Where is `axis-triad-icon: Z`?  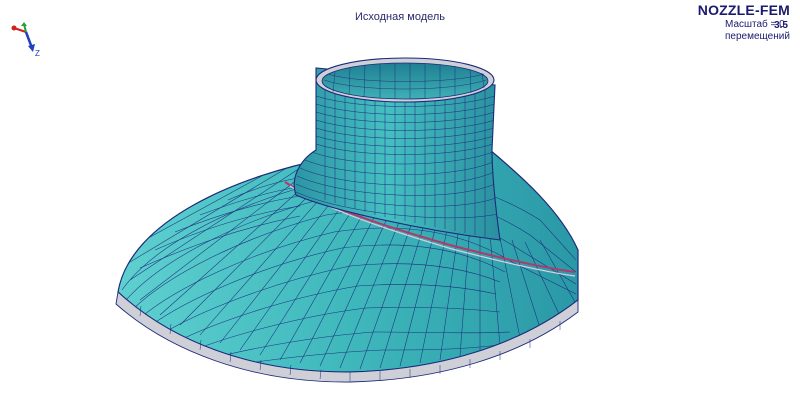 axis-triad-icon: Z is located at coordinates (28, 42).